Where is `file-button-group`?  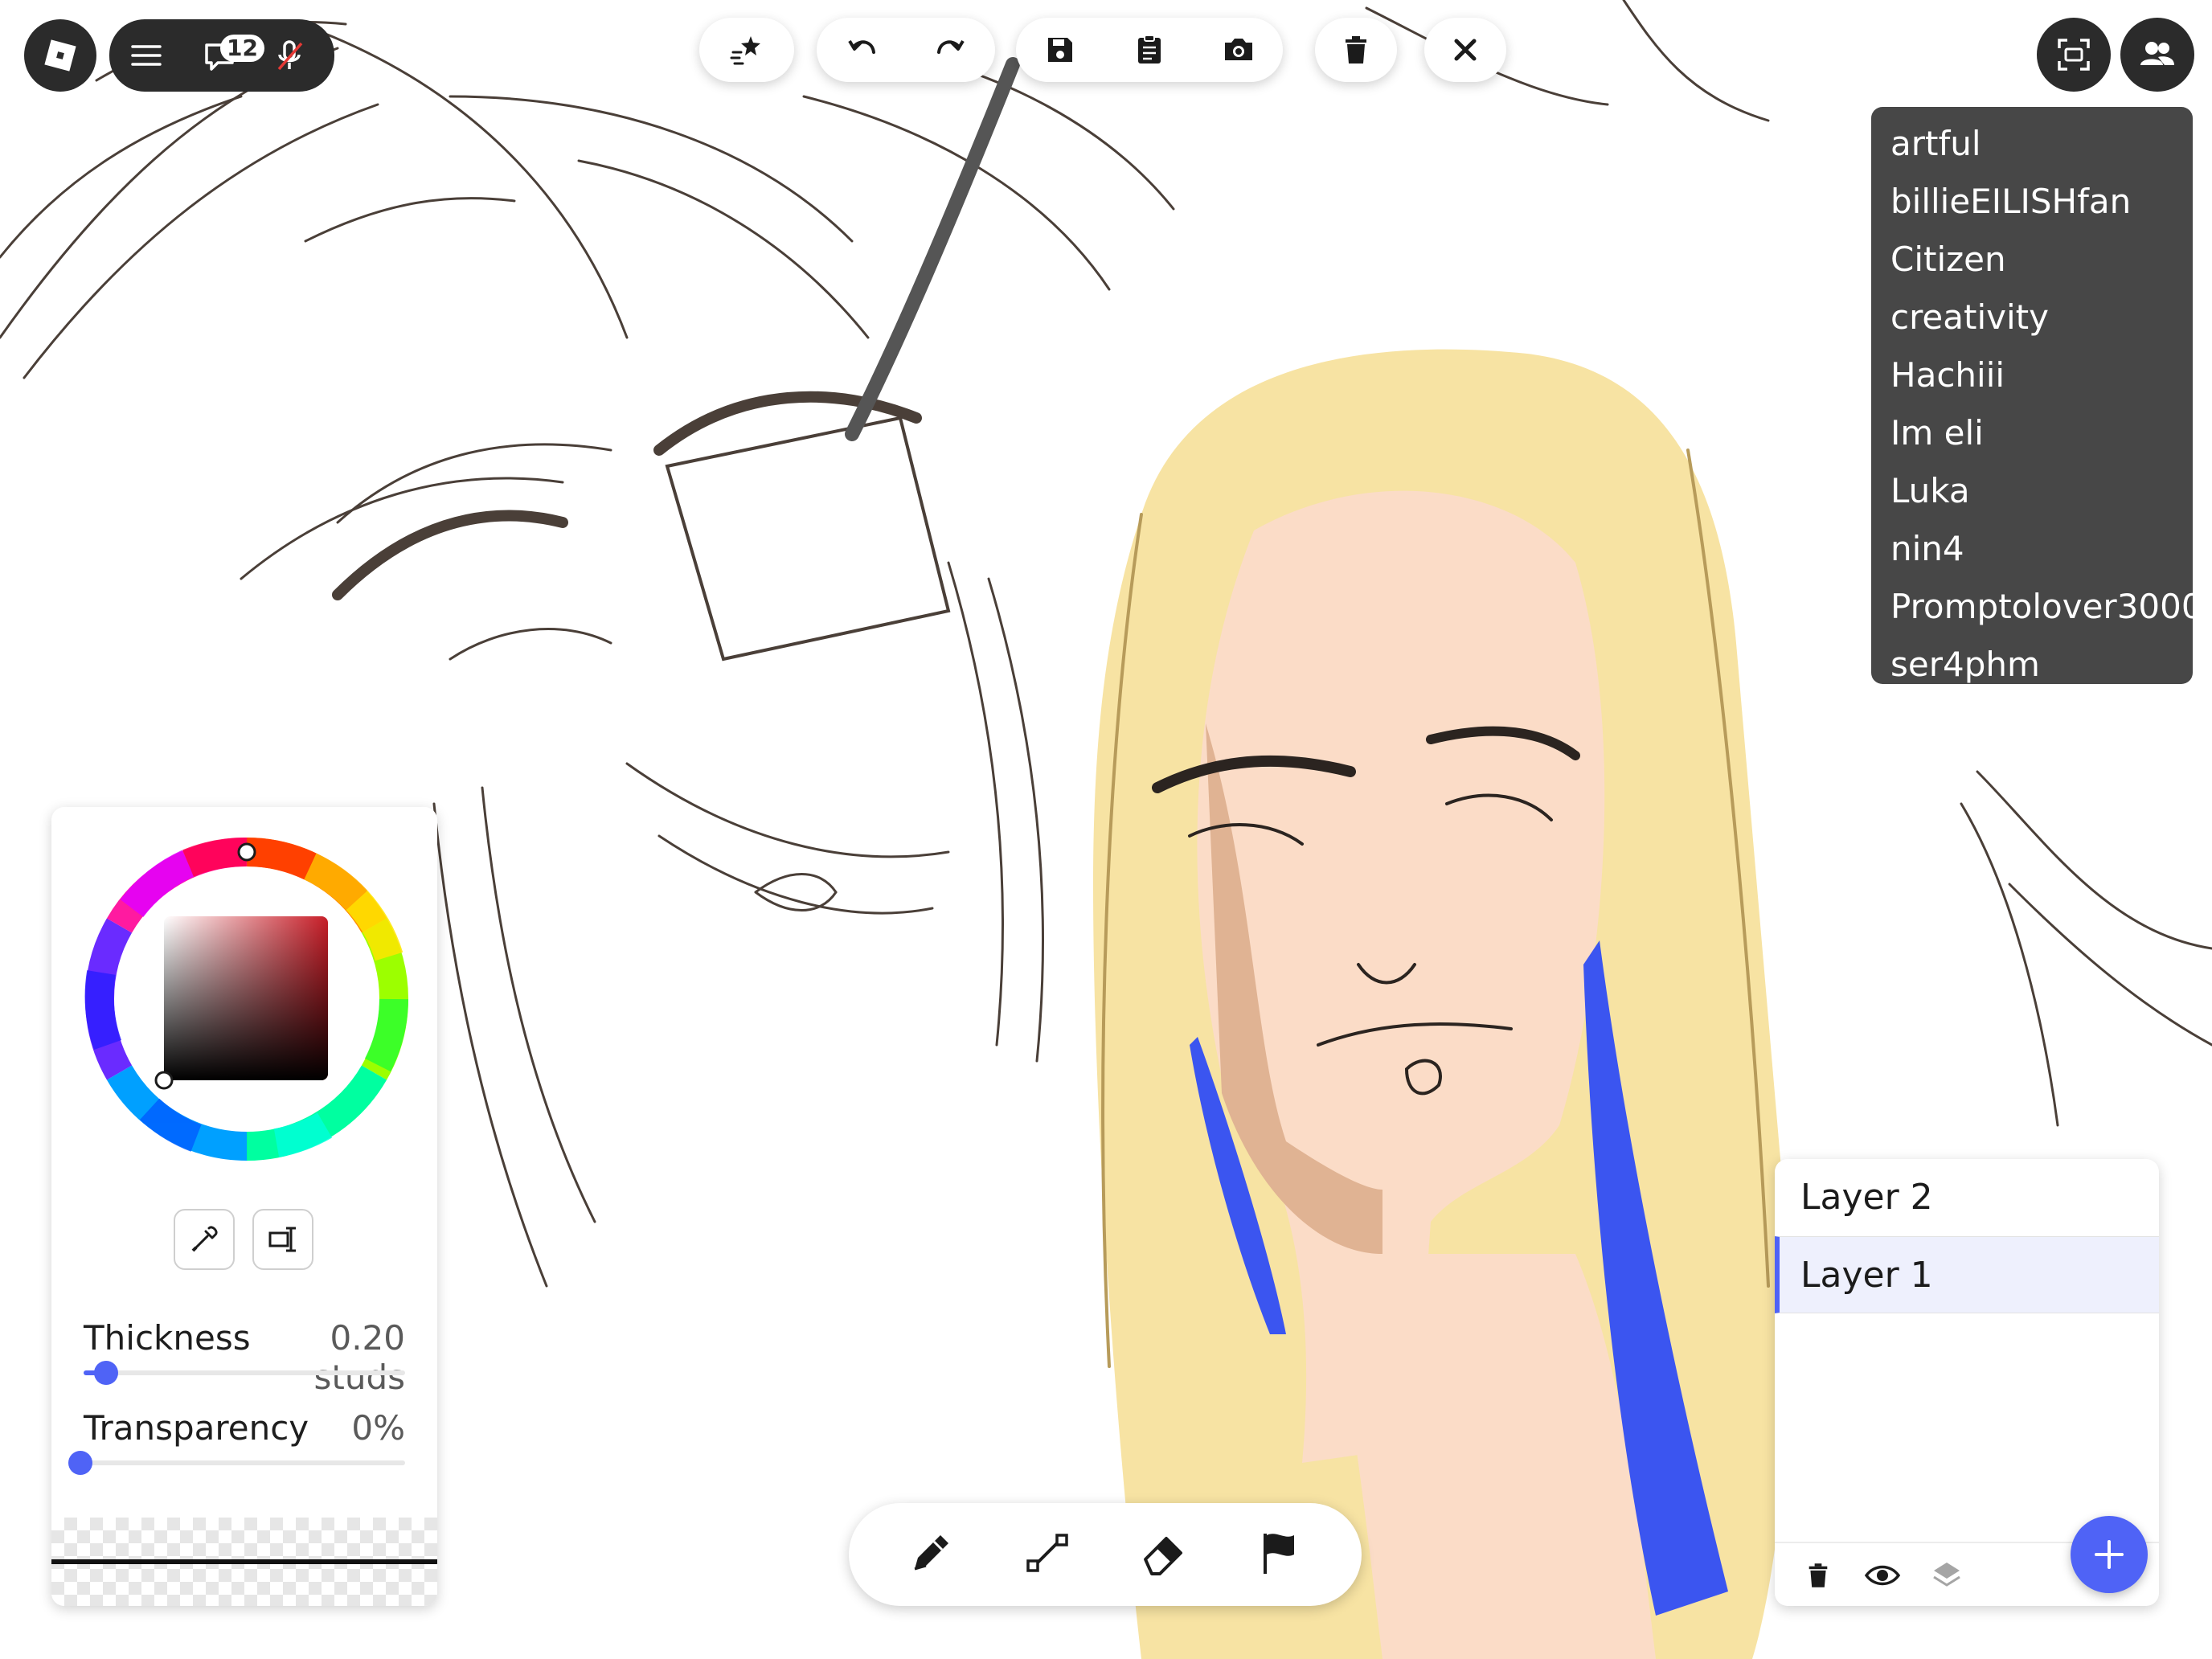
file-button-group is located at coordinates (1149, 50).